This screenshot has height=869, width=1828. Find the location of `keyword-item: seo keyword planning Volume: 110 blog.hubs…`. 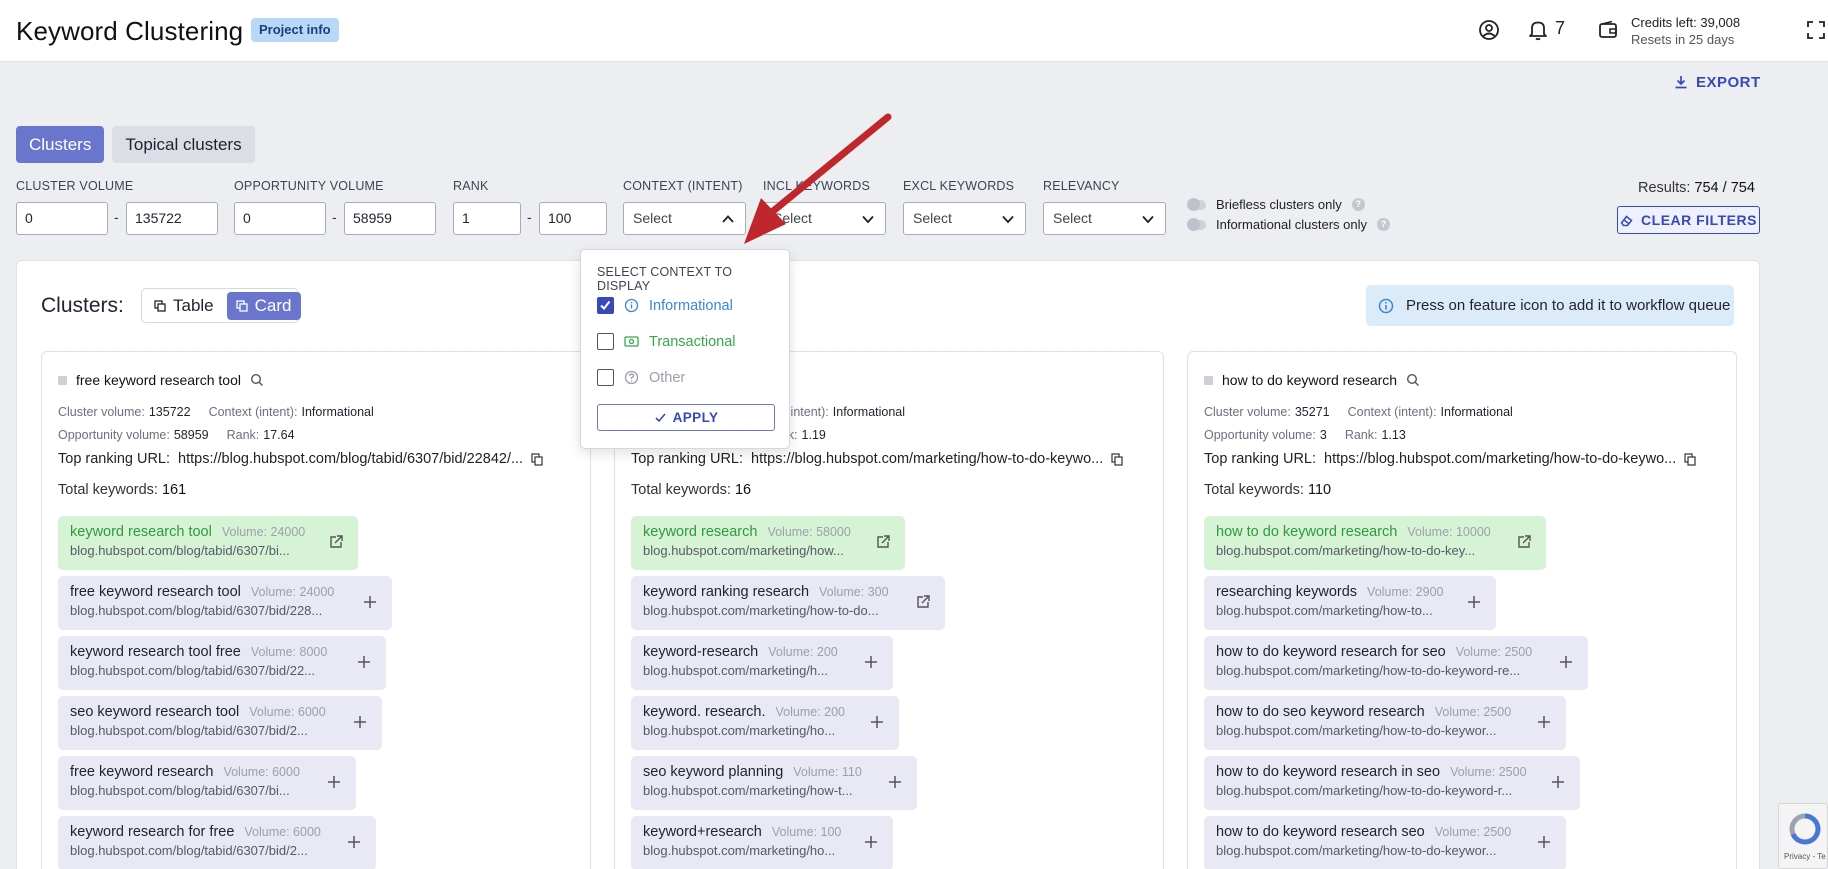

keyword-item: seo keyword planning Volume: 110 blog.hubs… is located at coordinates (774, 783).